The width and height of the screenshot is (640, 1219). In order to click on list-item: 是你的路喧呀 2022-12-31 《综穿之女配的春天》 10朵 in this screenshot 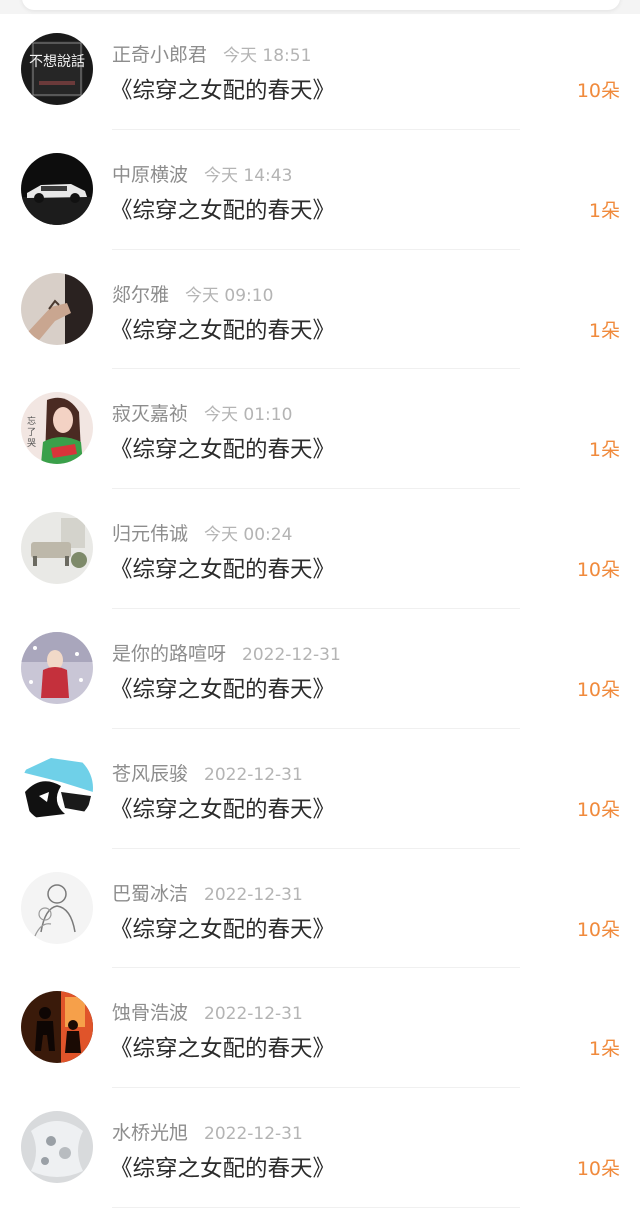, I will do `click(320, 669)`.